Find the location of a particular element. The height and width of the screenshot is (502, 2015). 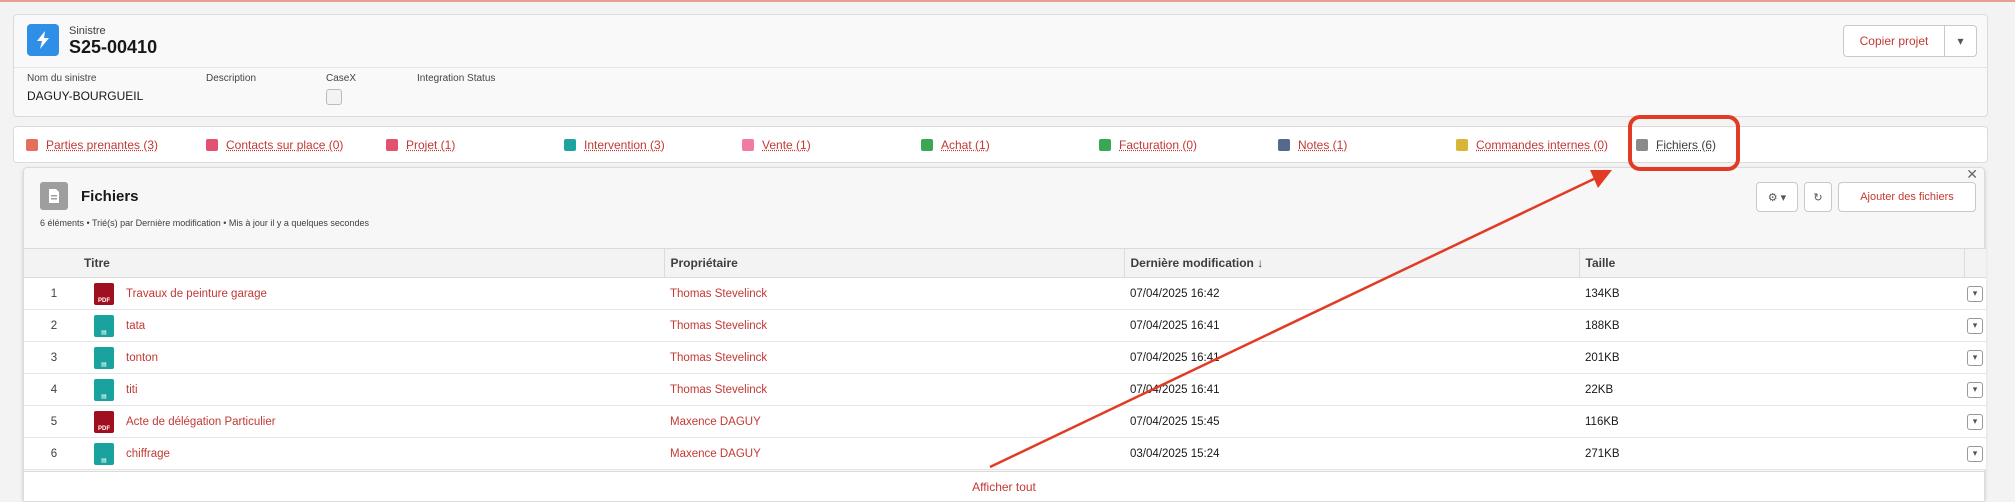

column-header-size: Taille is located at coordinates (1771, 263).